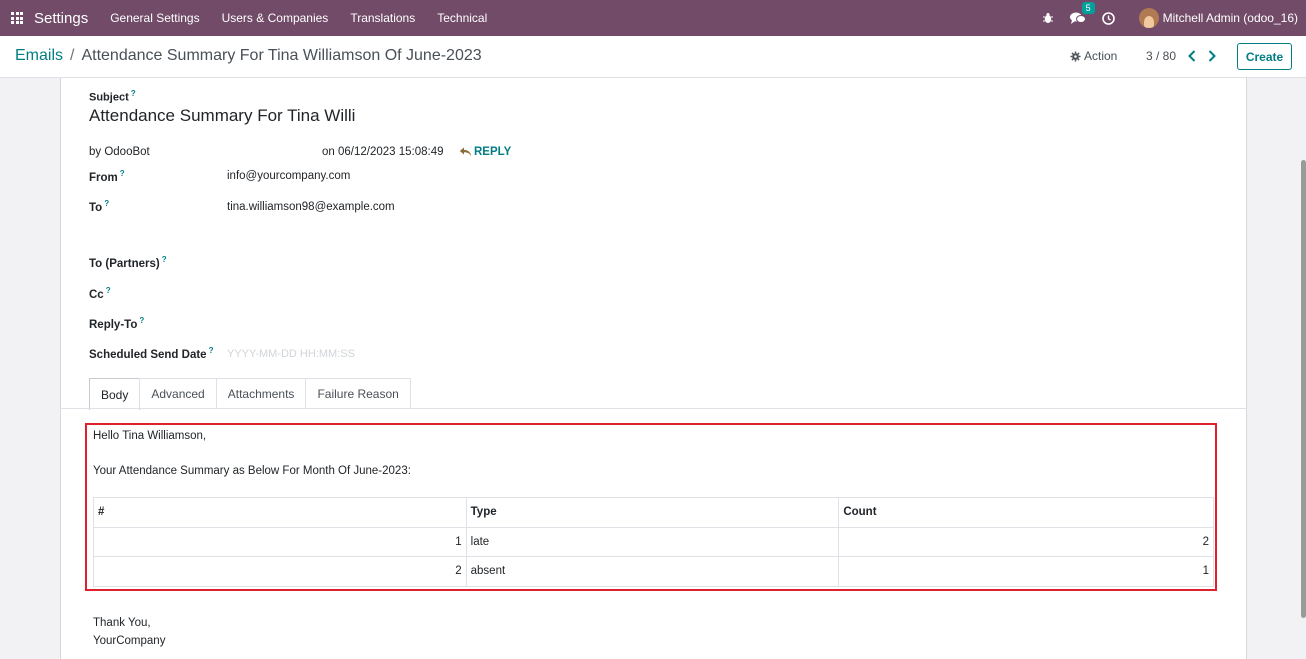 This screenshot has height=659, width=1306. Describe the element at coordinates (1088, 7) in the screenshot. I see `messages-count-badge: 5` at that location.